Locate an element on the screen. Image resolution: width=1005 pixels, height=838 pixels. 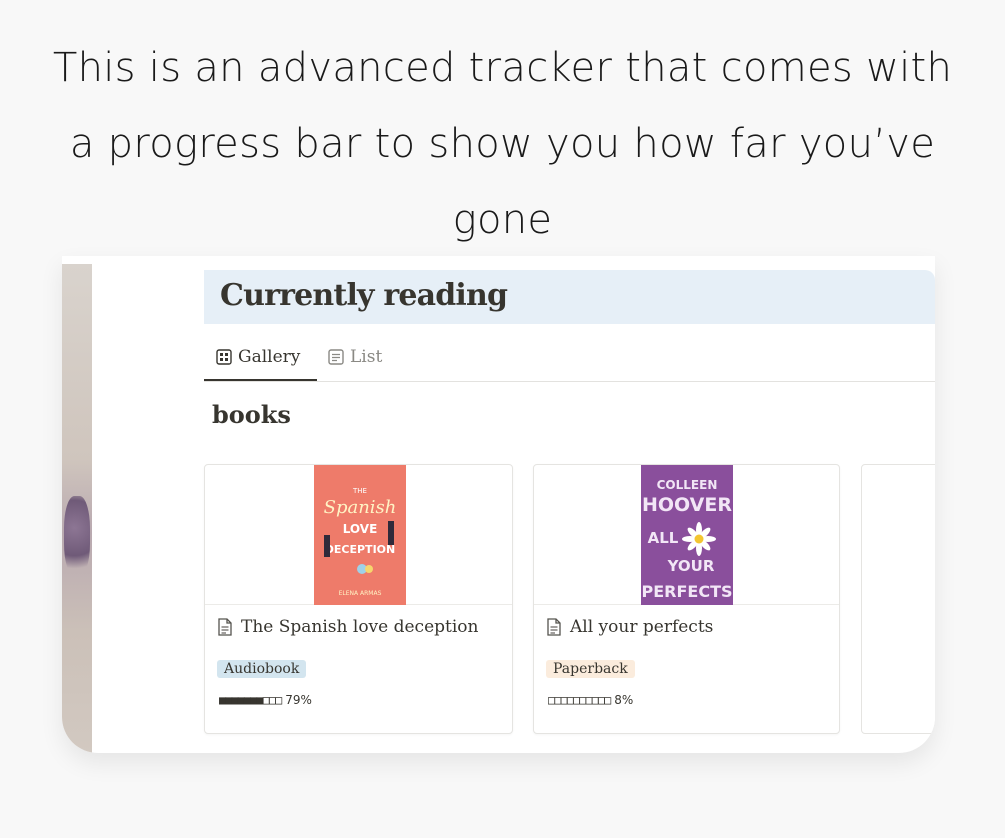
view-tabs: Gallery List is located at coordinates (569, 359).